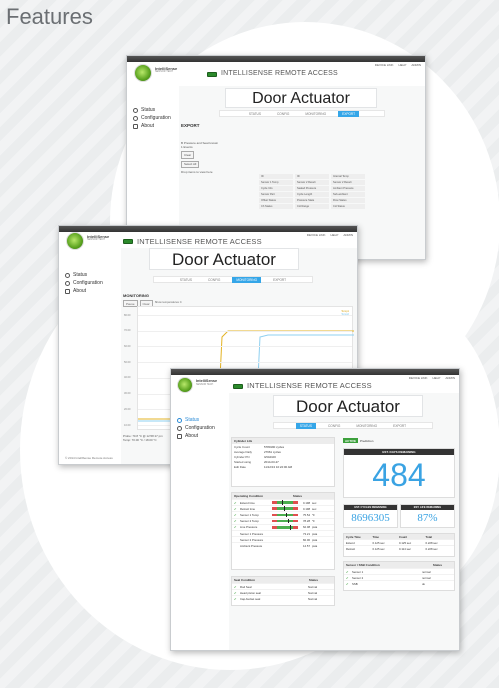  I want to click on row-value: 27661 cycles, so click(272, 451).